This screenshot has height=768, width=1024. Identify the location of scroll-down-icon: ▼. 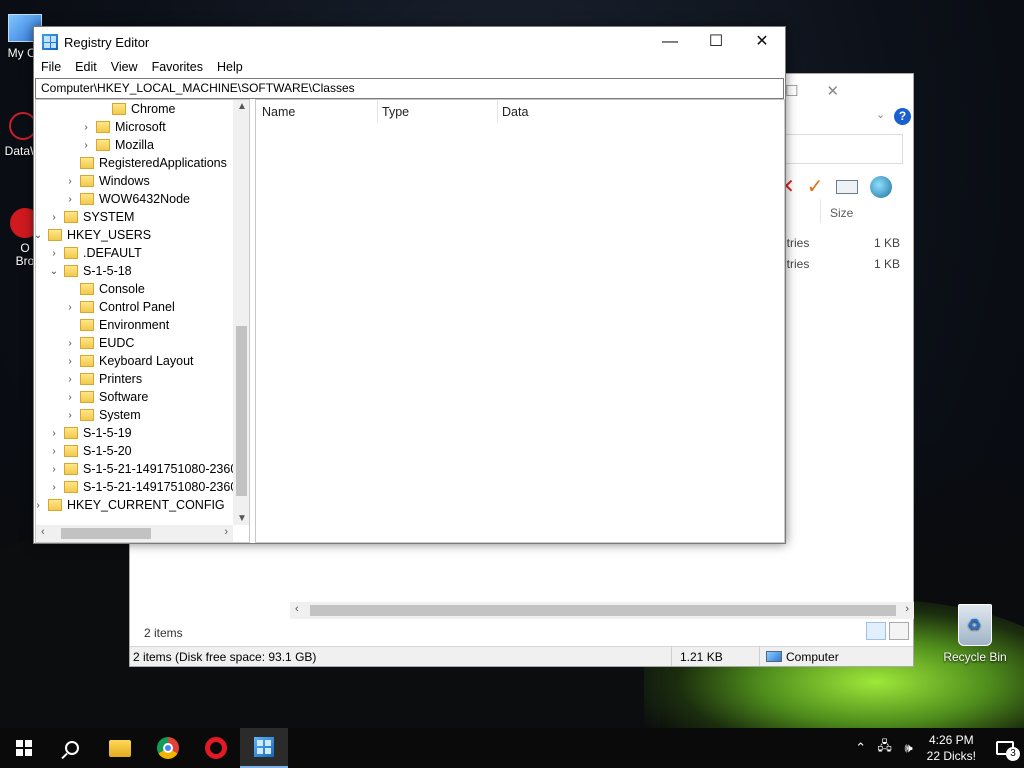
(242, 518).